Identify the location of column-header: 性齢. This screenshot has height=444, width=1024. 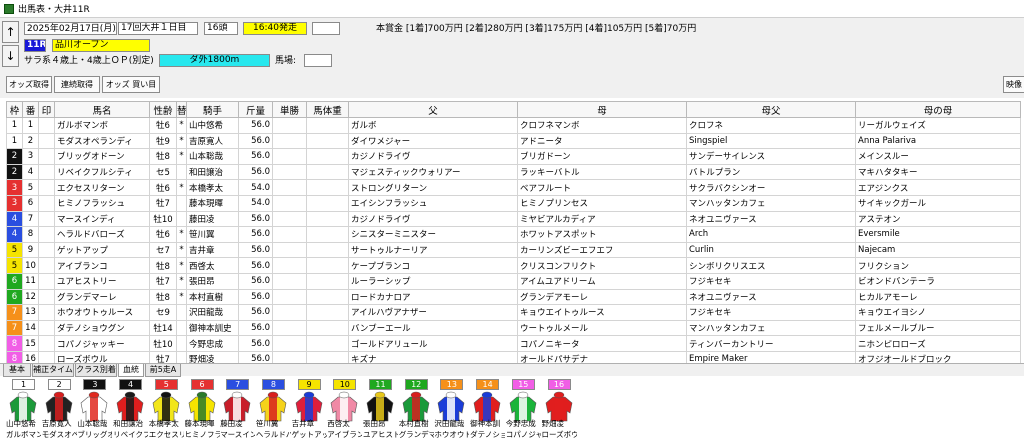
(163, 109).